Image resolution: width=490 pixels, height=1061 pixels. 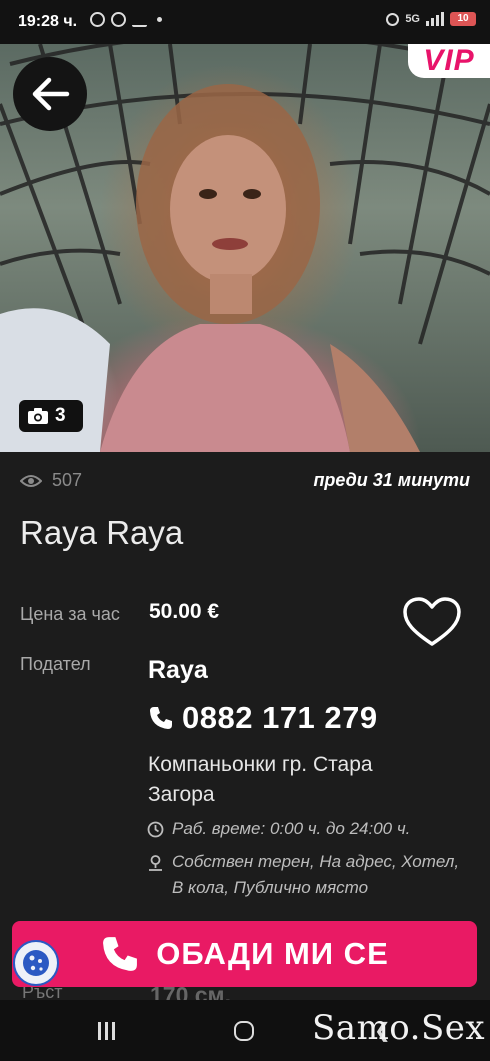 I want to click on call-me-label: ОБАДИ МИ СЕ, so click(x=272, y=953).